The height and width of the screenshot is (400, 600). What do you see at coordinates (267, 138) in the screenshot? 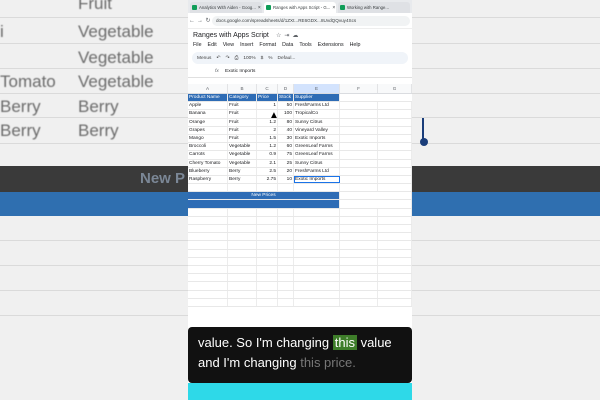
I see `cell: 1.5` at bounding box center [267, 138].